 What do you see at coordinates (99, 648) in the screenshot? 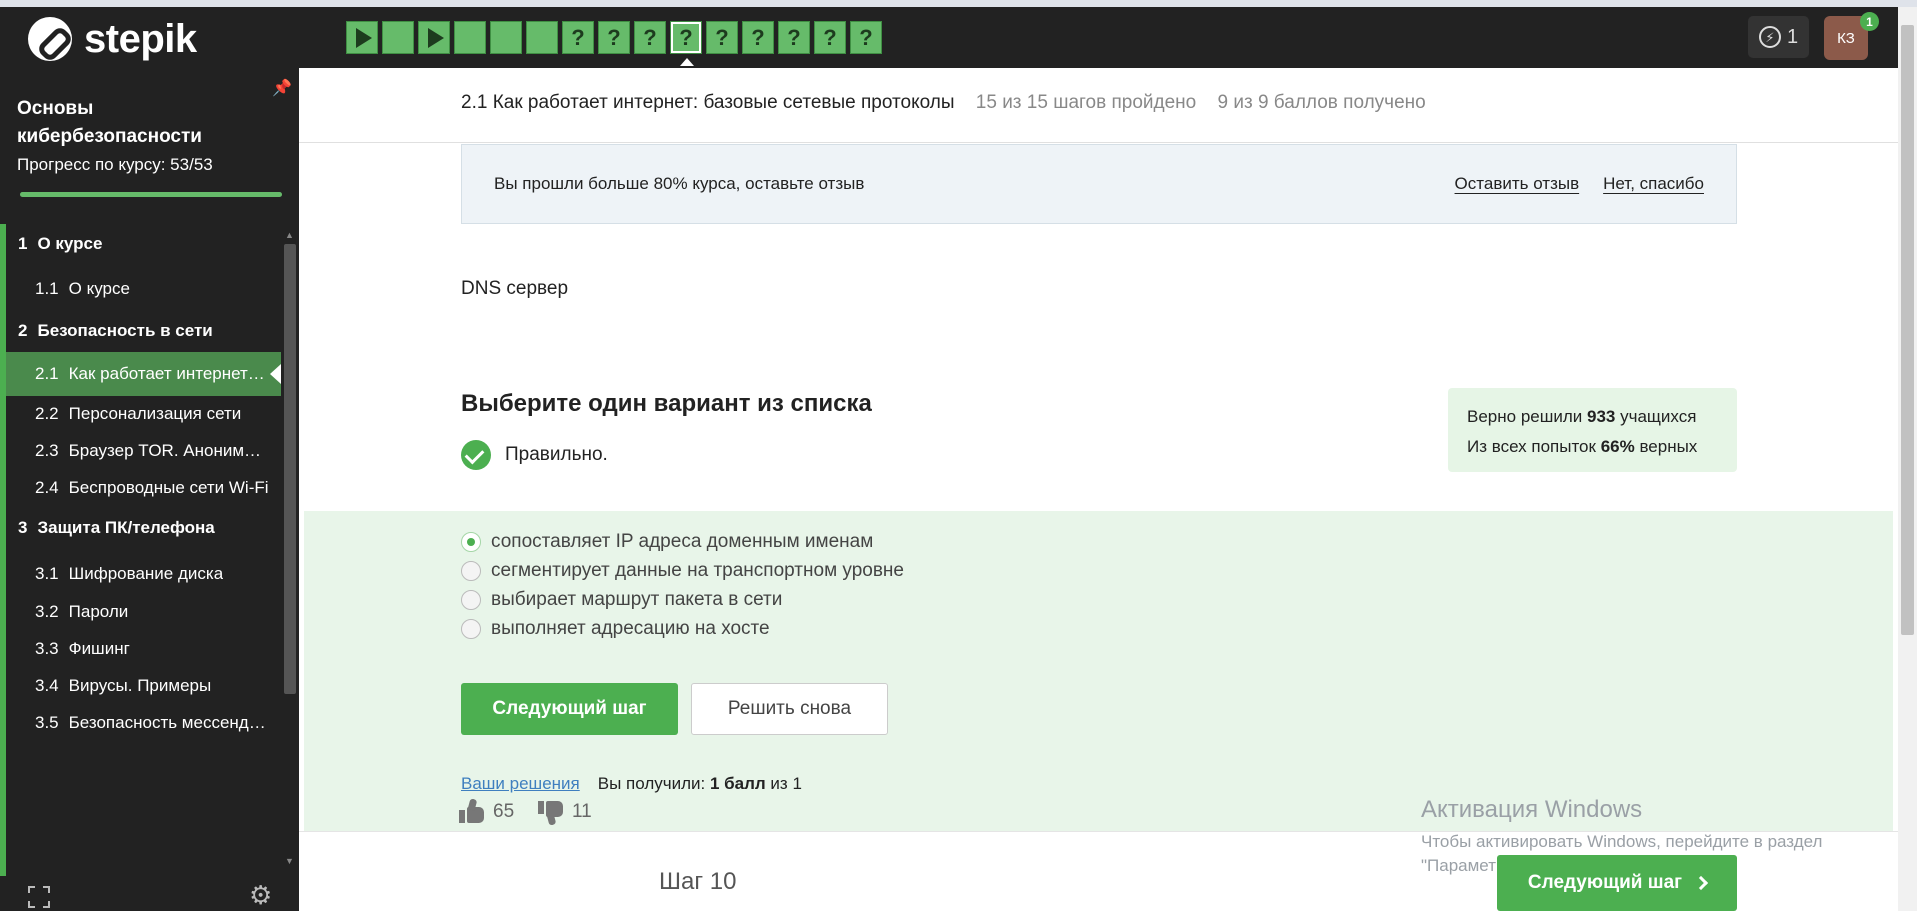
I see `toc-label: Фишинг` at bounding box center [99, 648].